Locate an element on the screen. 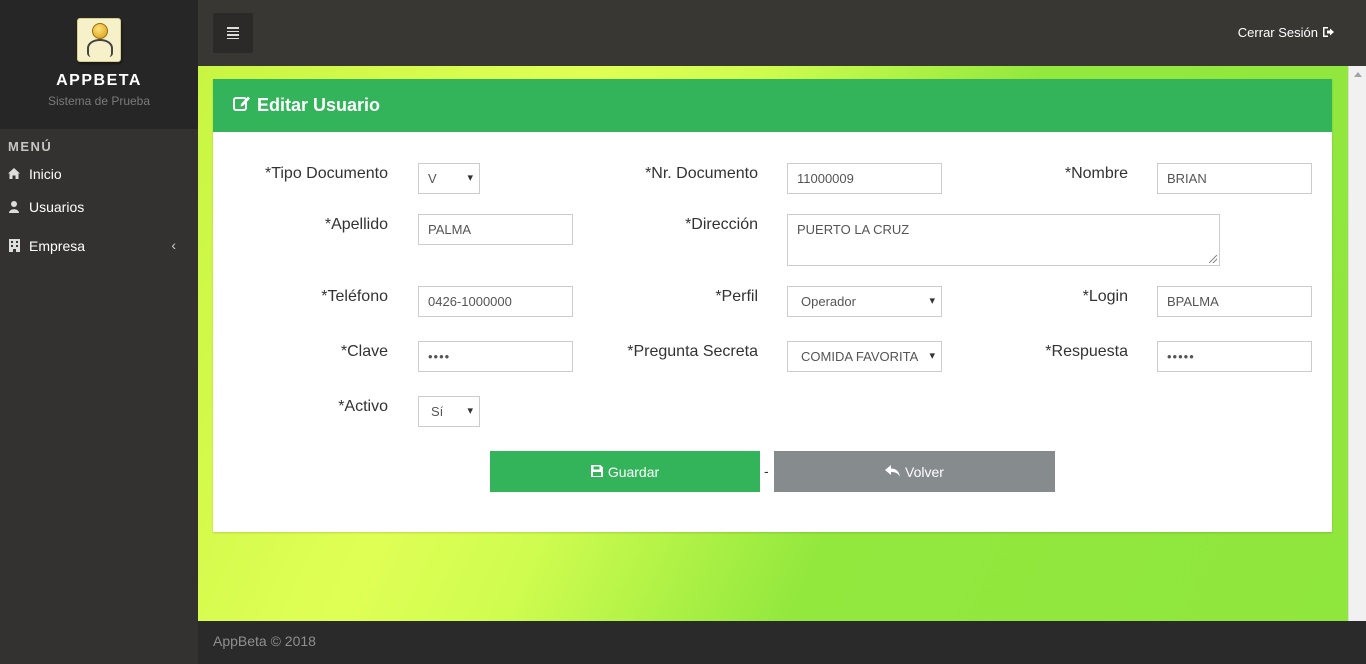 The image size is (1366, 664). tipo-documento-select: V is located at coordinates (449, 178).